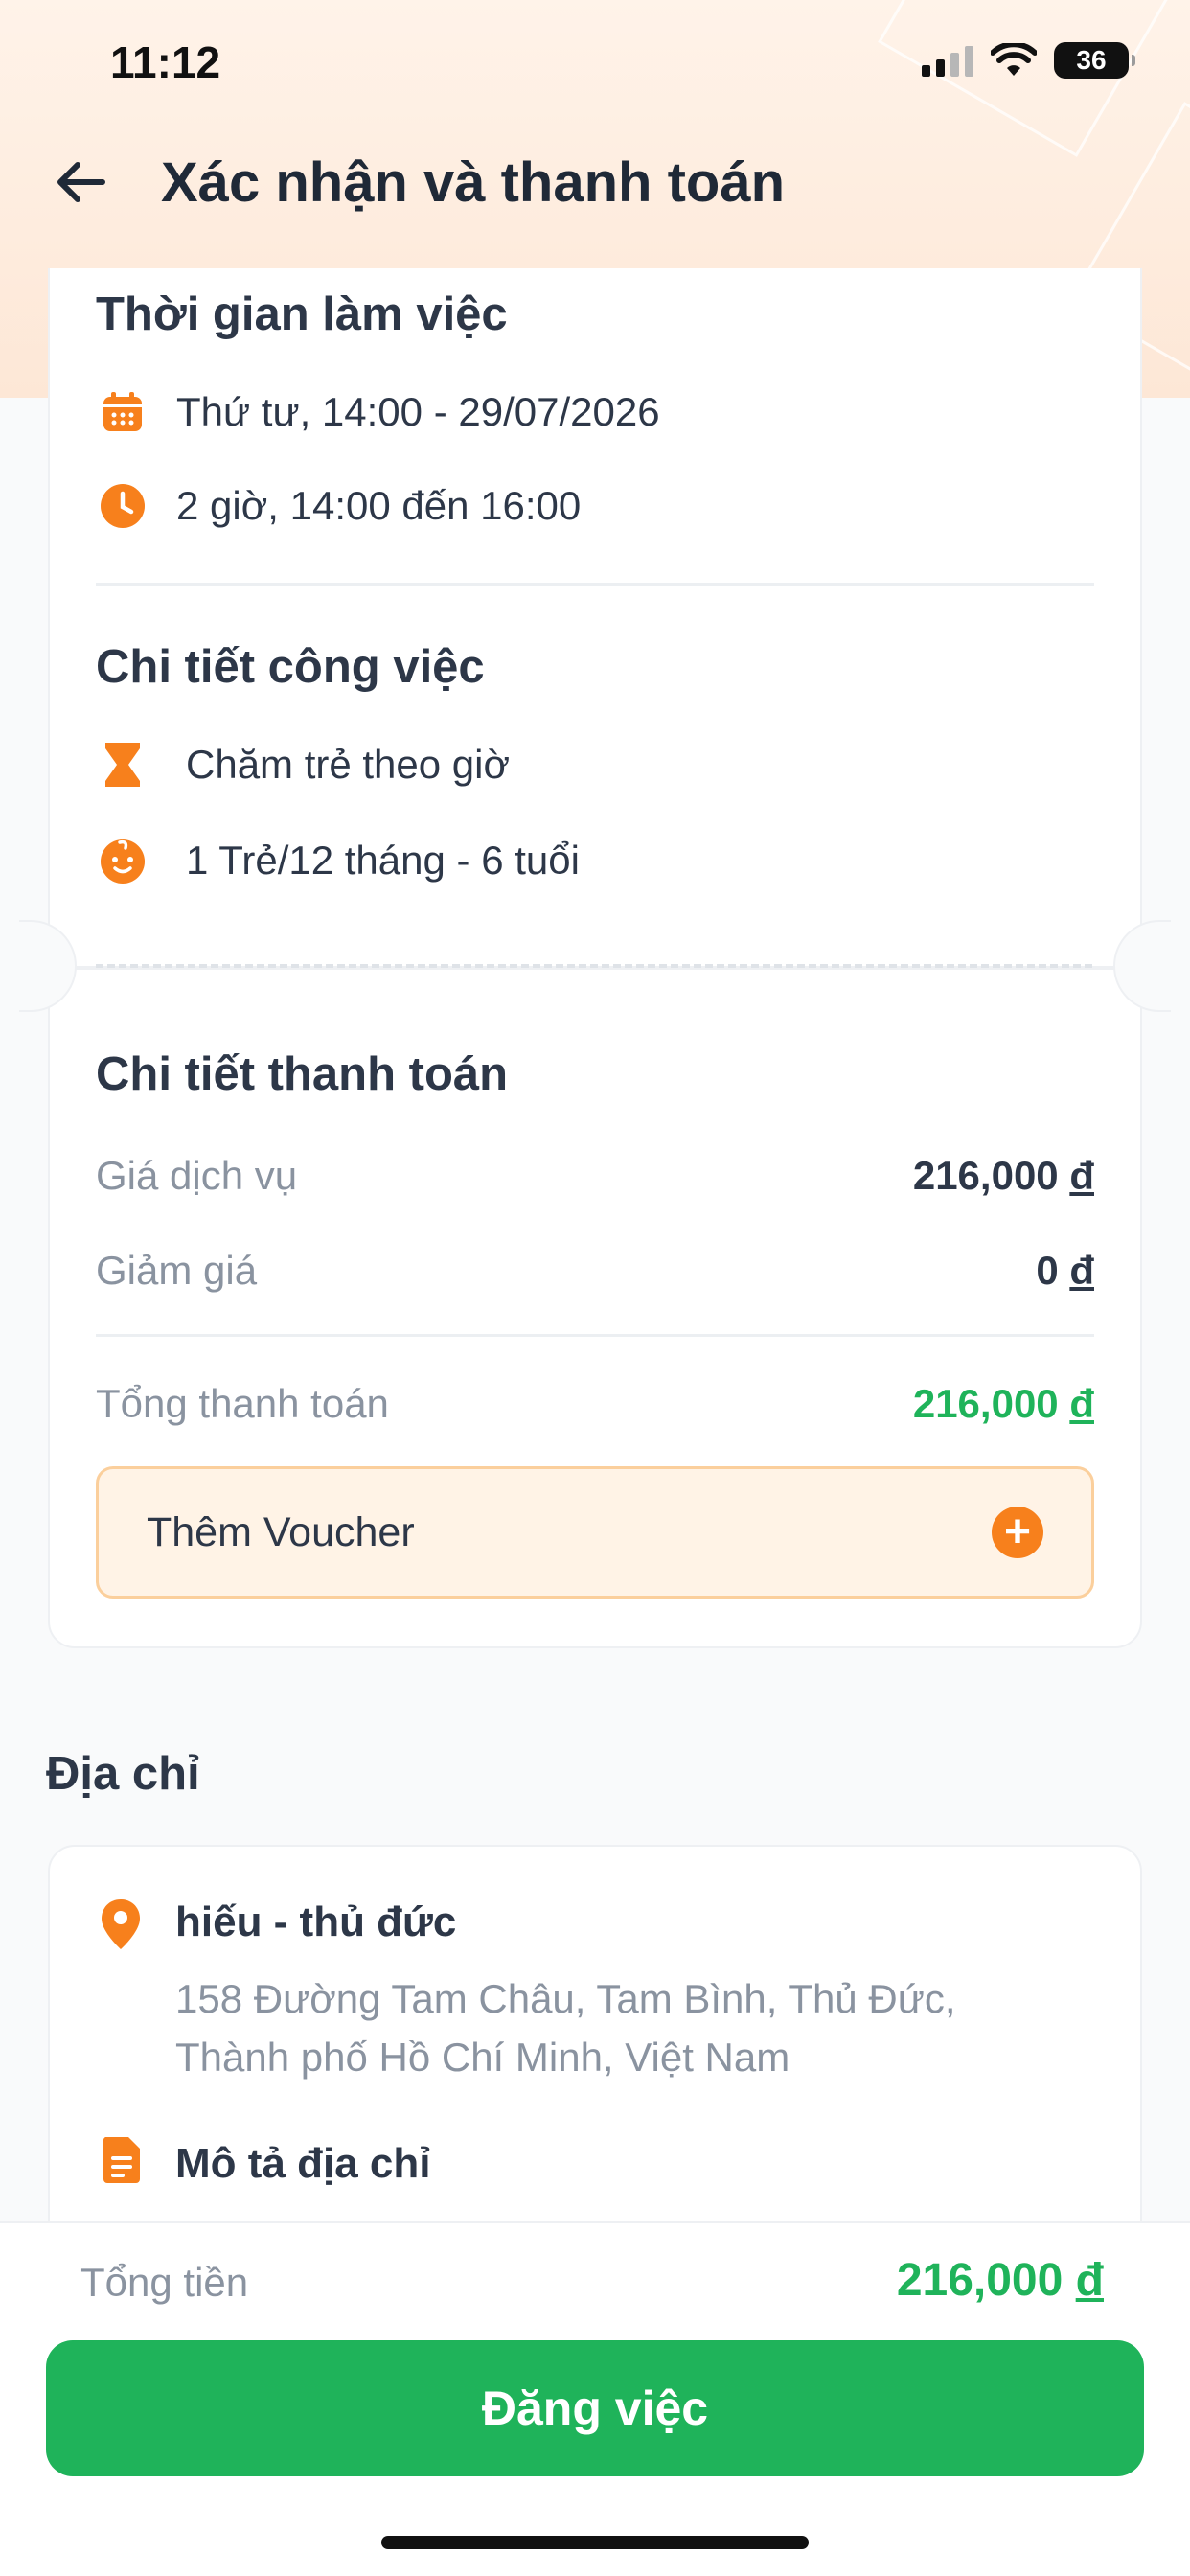 The height and width of the screenshot is (2576, 1190). Describe the element at coordinates (164, 2282) in the screenshot. I see `footer-total-label: Tổng tiền` at that location.